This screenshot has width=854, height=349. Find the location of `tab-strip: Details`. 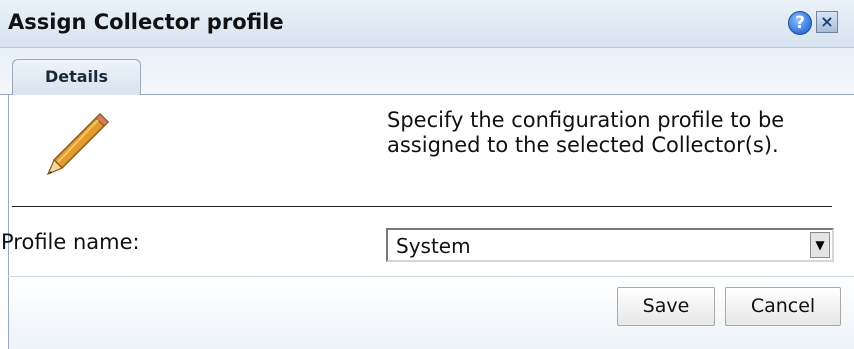

tab-strip: Details is located at coordinates (427, 71).